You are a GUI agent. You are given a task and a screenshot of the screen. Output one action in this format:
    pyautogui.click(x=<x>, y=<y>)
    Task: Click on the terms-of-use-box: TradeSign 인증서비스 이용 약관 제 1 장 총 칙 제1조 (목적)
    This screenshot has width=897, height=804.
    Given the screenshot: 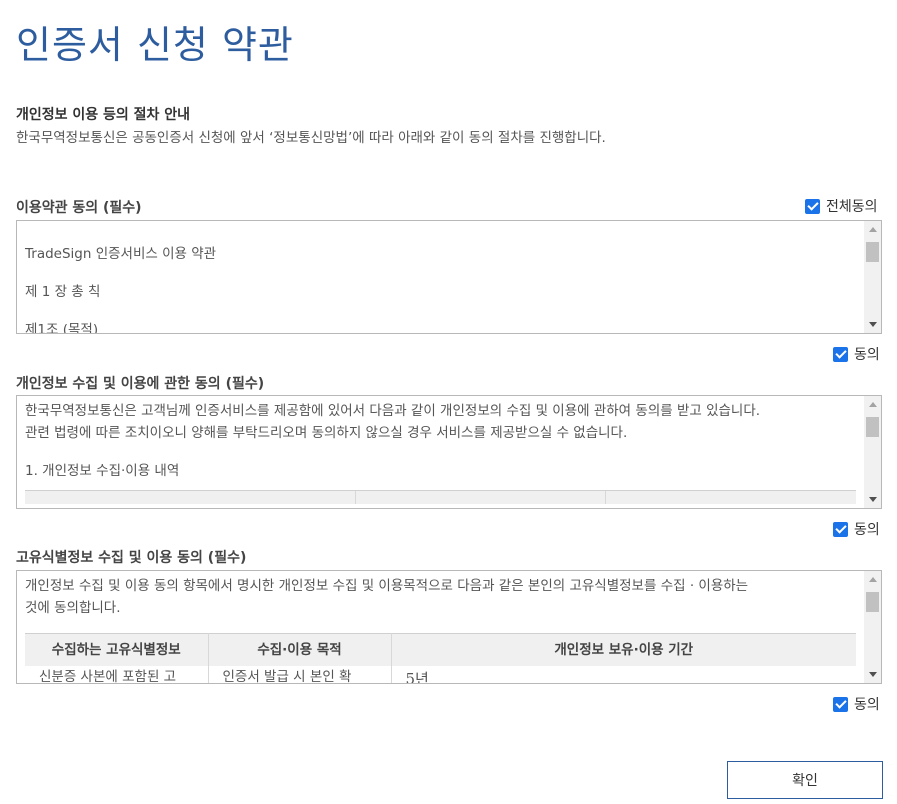 What is the action you would take?
    pyautogui.click(x=449, y=277)
    